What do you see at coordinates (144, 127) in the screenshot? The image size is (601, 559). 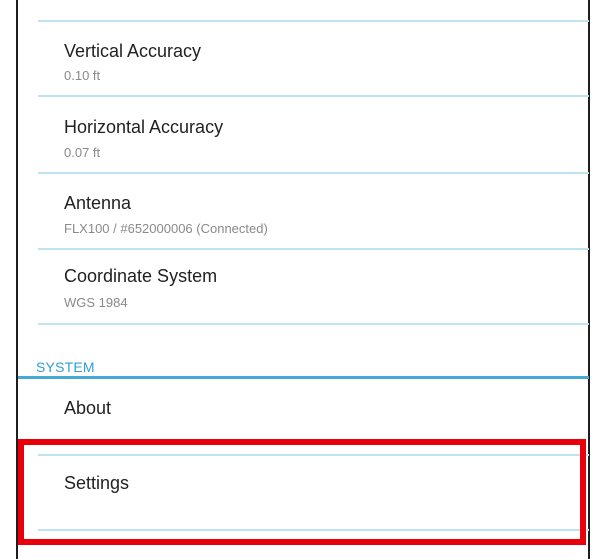 I see `item-title: Horizontal Accuracy` at bounding box center [144, 127].